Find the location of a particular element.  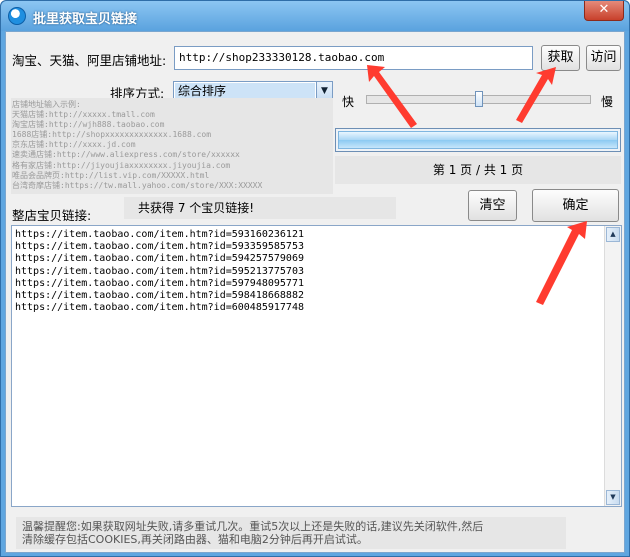

result-status: 共获得 7 个宝贝链接! is located at coordinates (260, 208).